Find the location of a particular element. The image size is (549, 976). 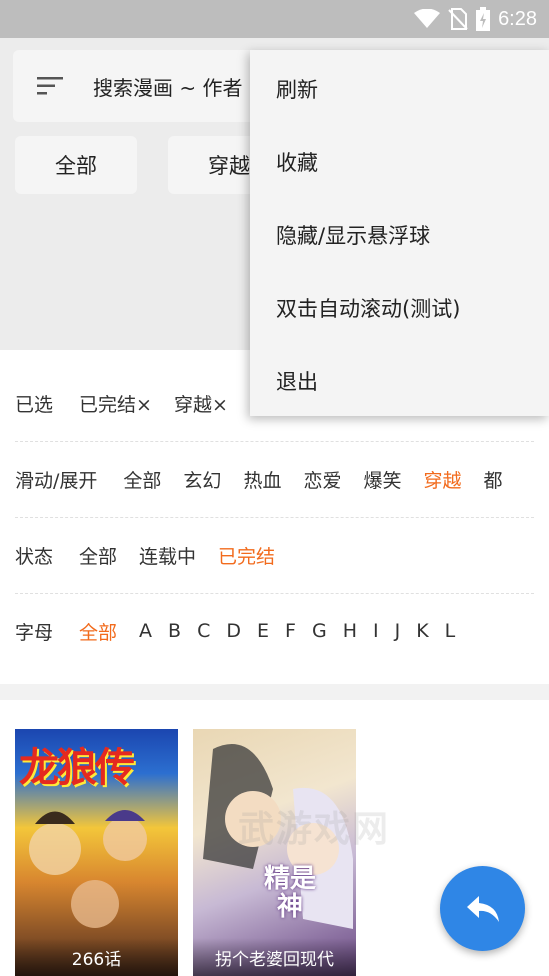

genre-option: 玄幻 is located at coordinates (202, 479).